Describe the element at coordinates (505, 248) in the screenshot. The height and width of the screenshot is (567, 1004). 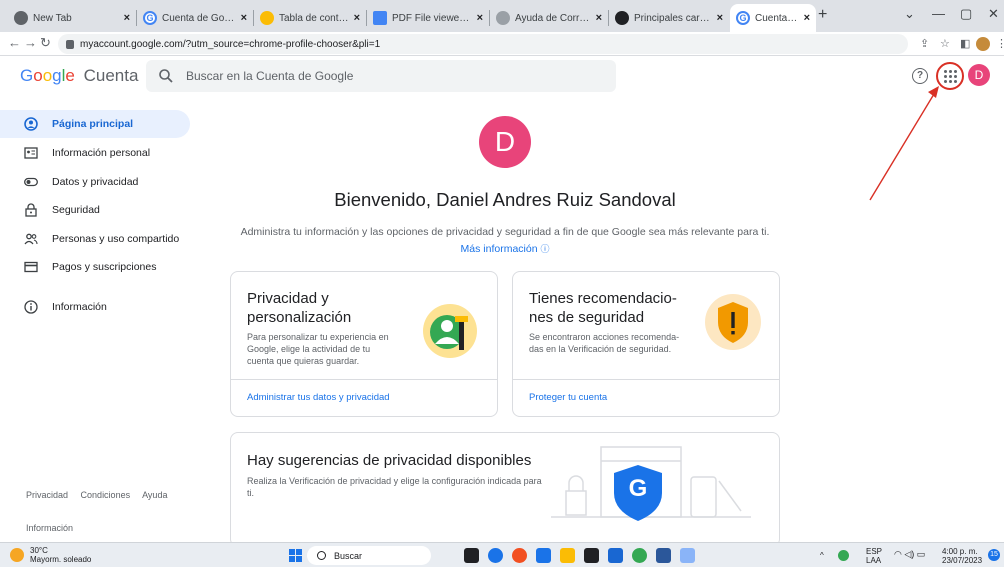
I see `more-info-link: Más información ⓘ` at that location.